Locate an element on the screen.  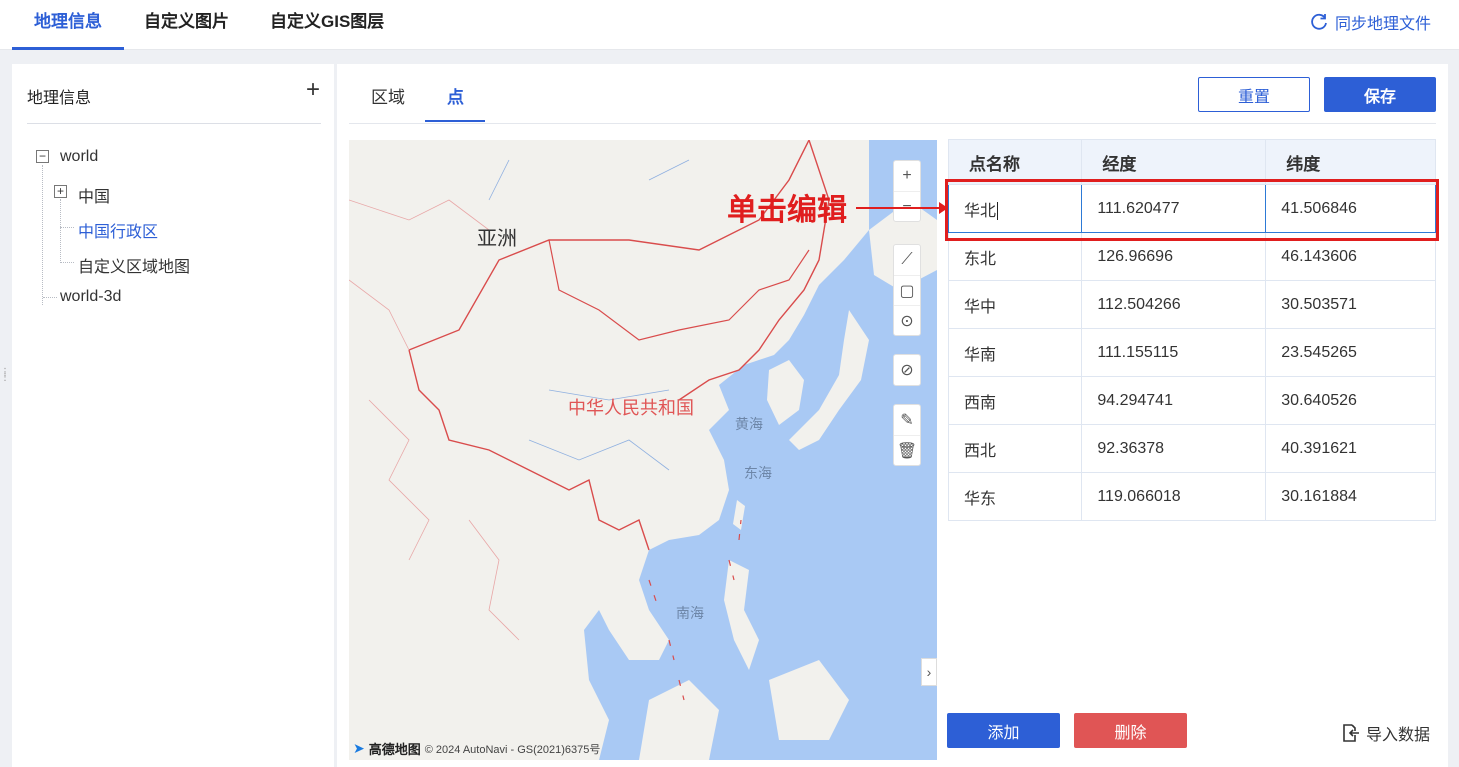
panel-title: 地理信息 is located at coordinates (59, 98).